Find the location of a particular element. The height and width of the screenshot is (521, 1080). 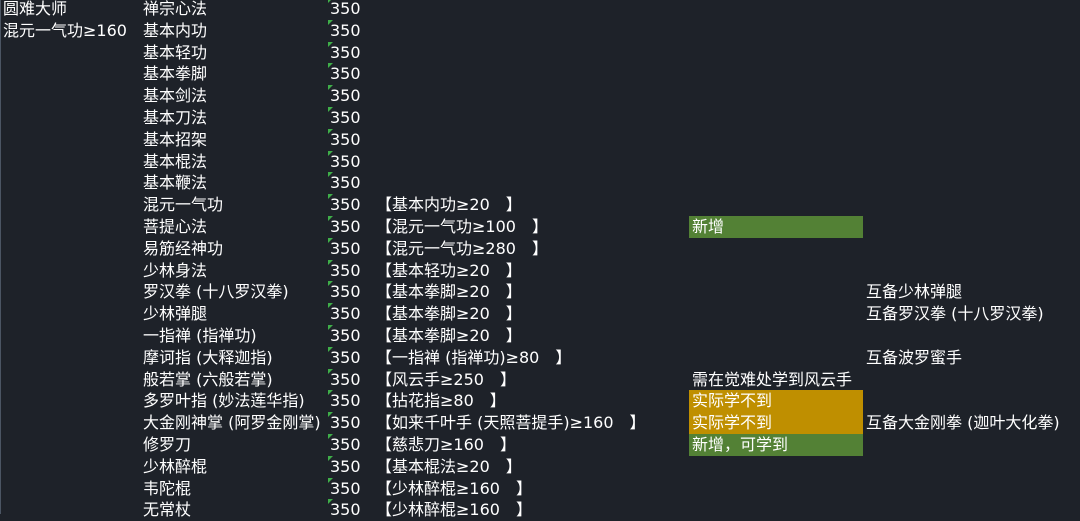

skill-cell: 多罗叶指 (妙法莲华指) is located at coordinates (235, 401).